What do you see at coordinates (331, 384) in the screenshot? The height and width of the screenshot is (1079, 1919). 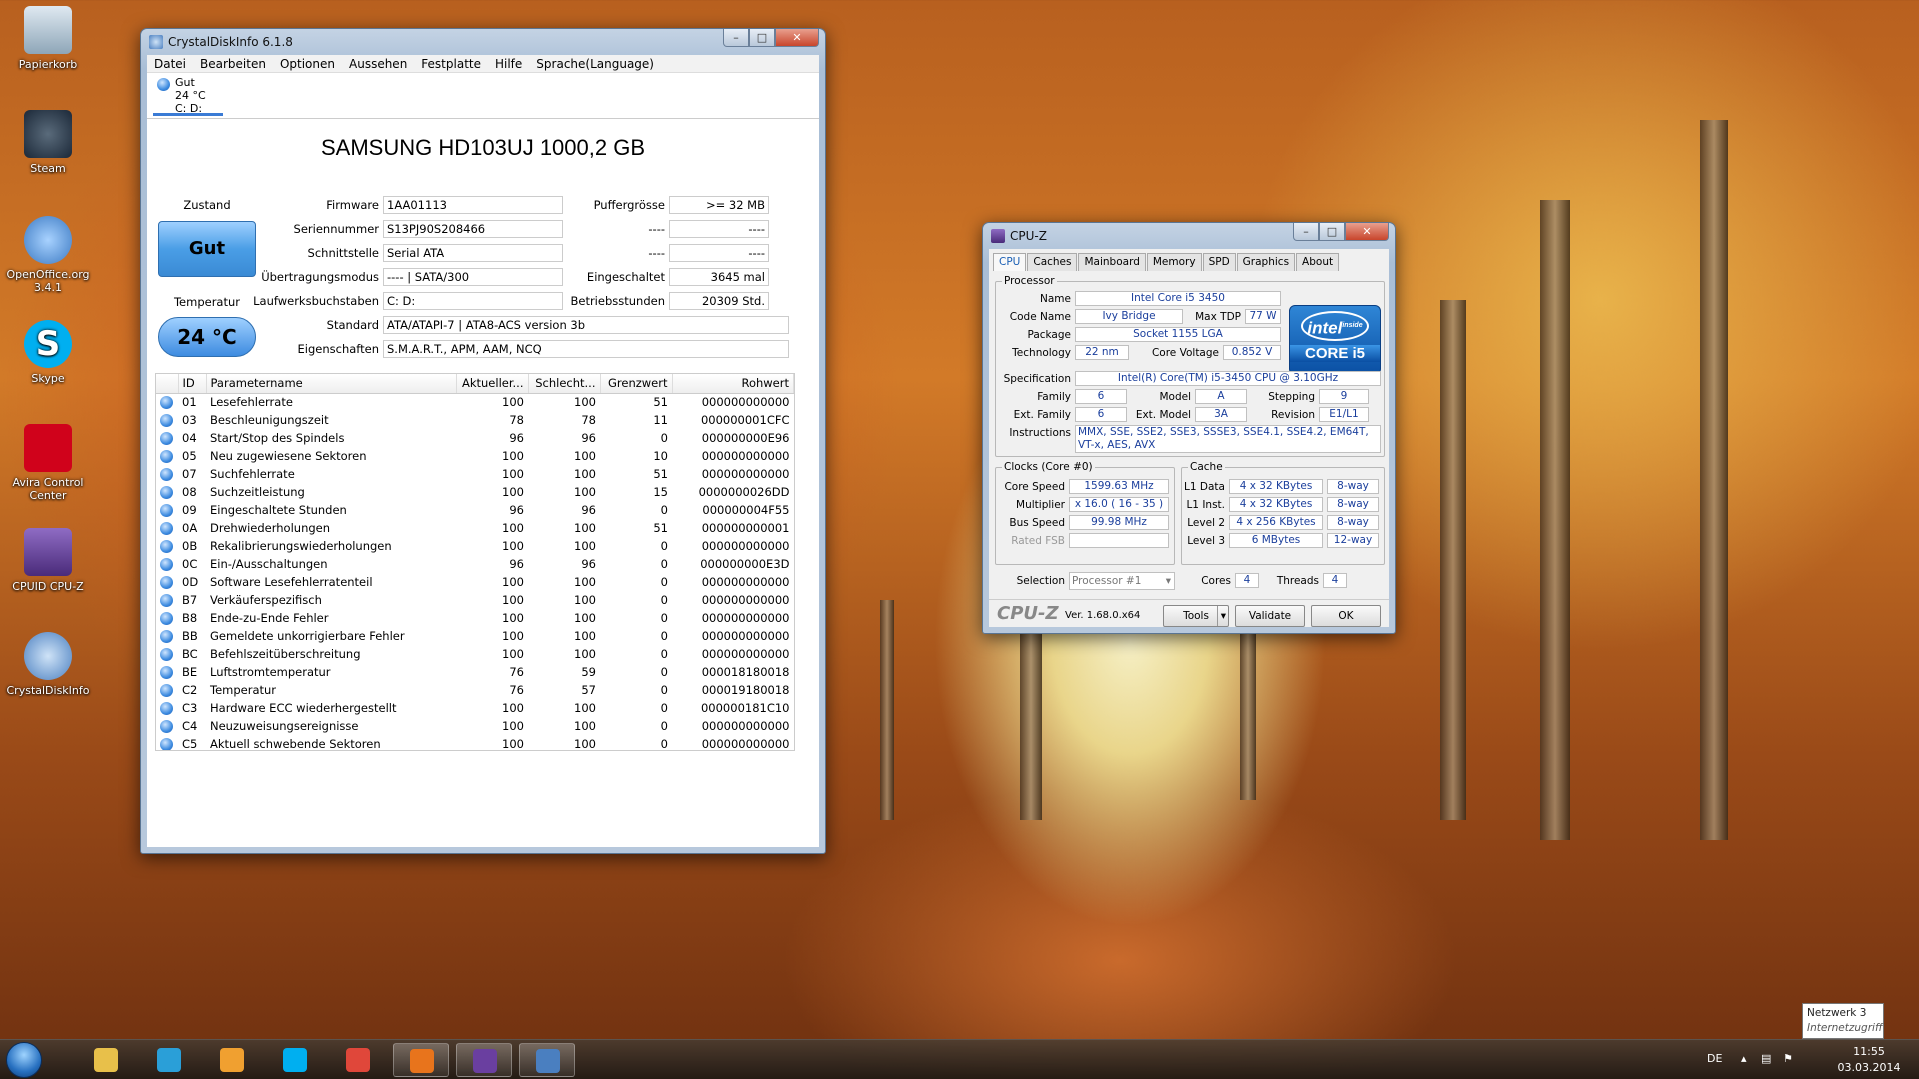 I see `col-name: Parametername` at bounding box center [331, 384].